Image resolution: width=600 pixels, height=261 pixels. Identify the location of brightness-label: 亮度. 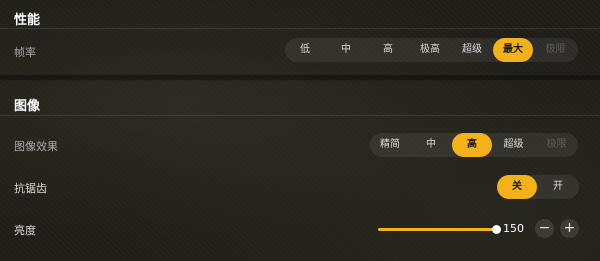
(25, 230).